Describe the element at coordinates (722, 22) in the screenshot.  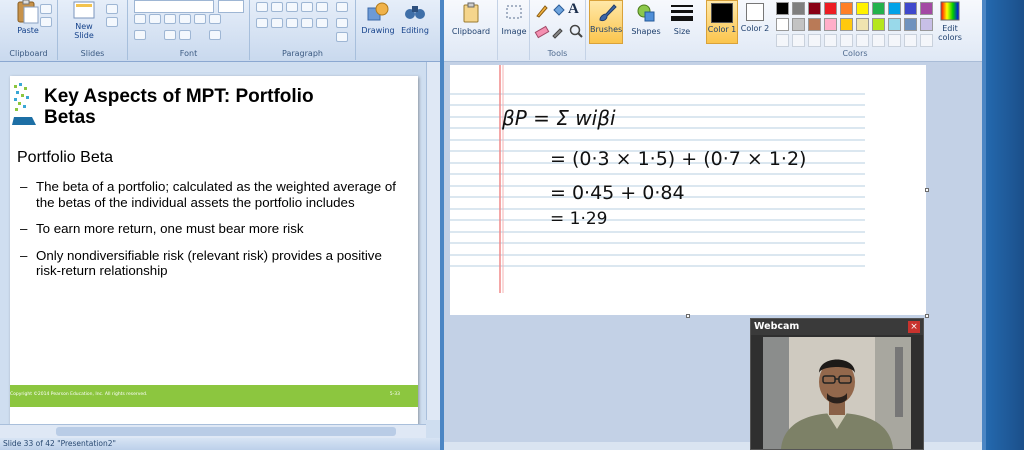
I see `color1-button: Color 1` at that location.